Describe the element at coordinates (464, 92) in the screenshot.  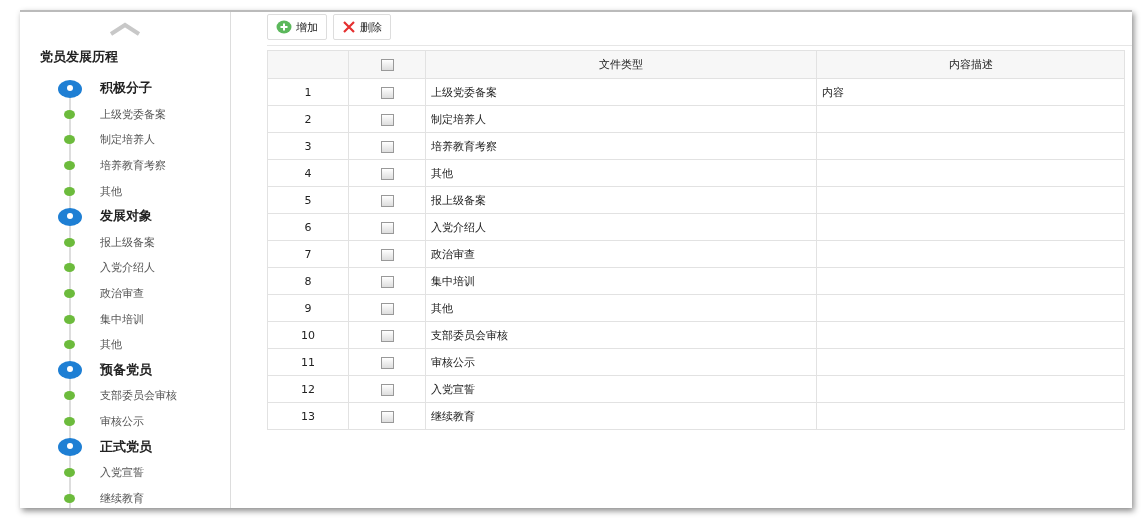
I see `table-cell: 上级党委备案` at that location.